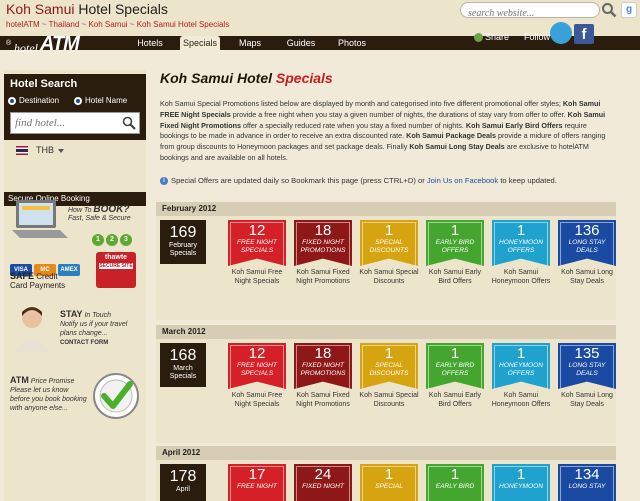 The height and width of the screenshot is (501, 640). I want to click on radio-destination: Destination, so click(33, 100).